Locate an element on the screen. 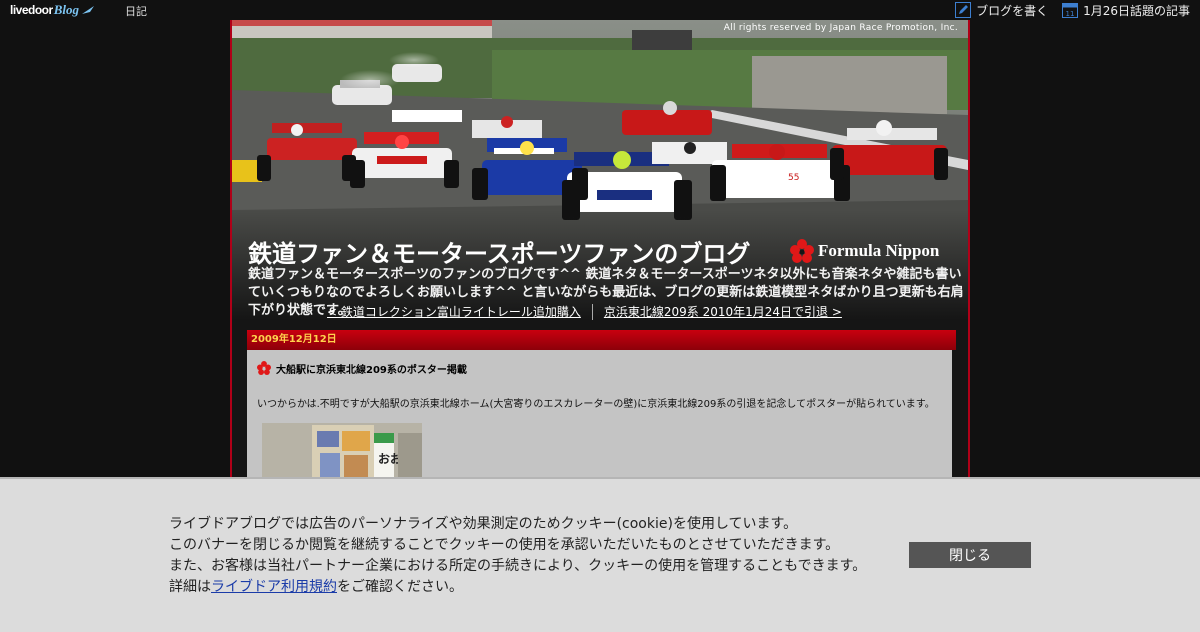  nav-diary-link: 日記 is located at coordinates (136, 11).